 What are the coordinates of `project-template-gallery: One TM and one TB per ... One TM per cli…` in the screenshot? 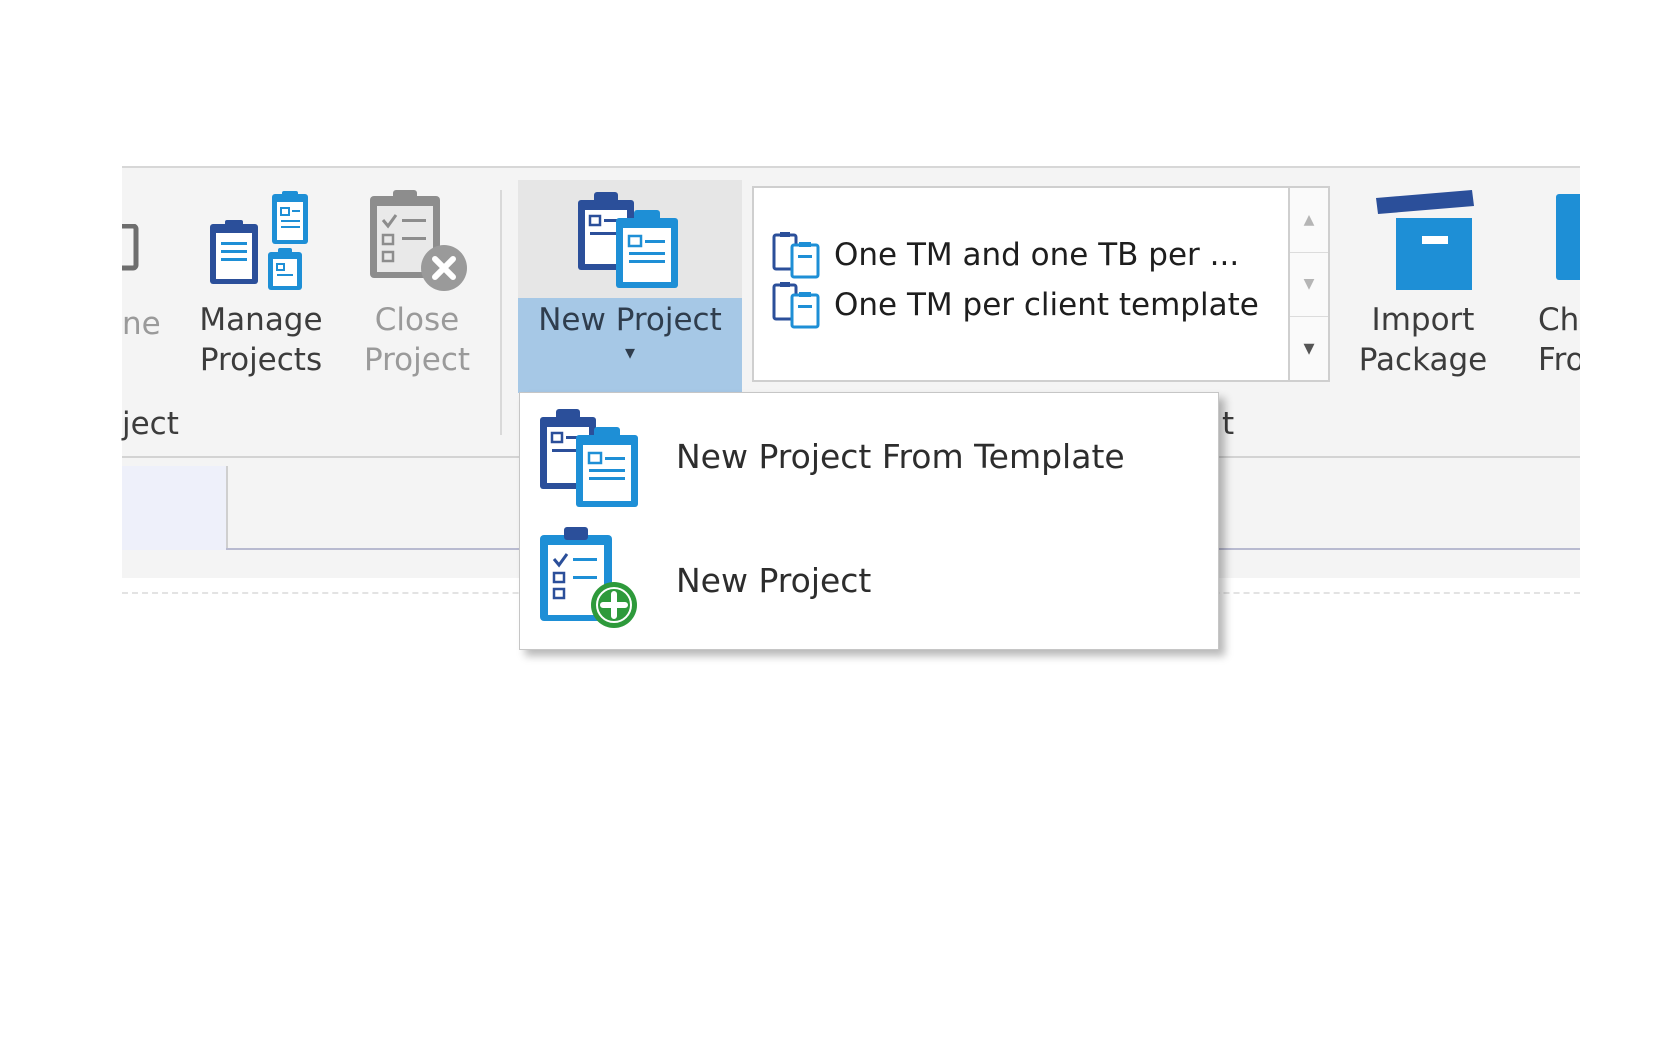 It's located at (1021, 284).